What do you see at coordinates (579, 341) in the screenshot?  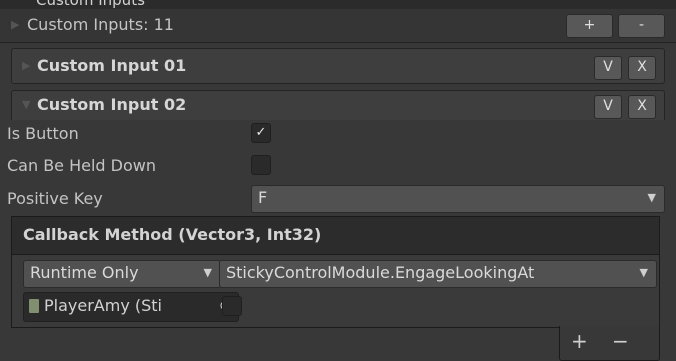 I see `add-callback-button: +` at bounding box center [579, 341].